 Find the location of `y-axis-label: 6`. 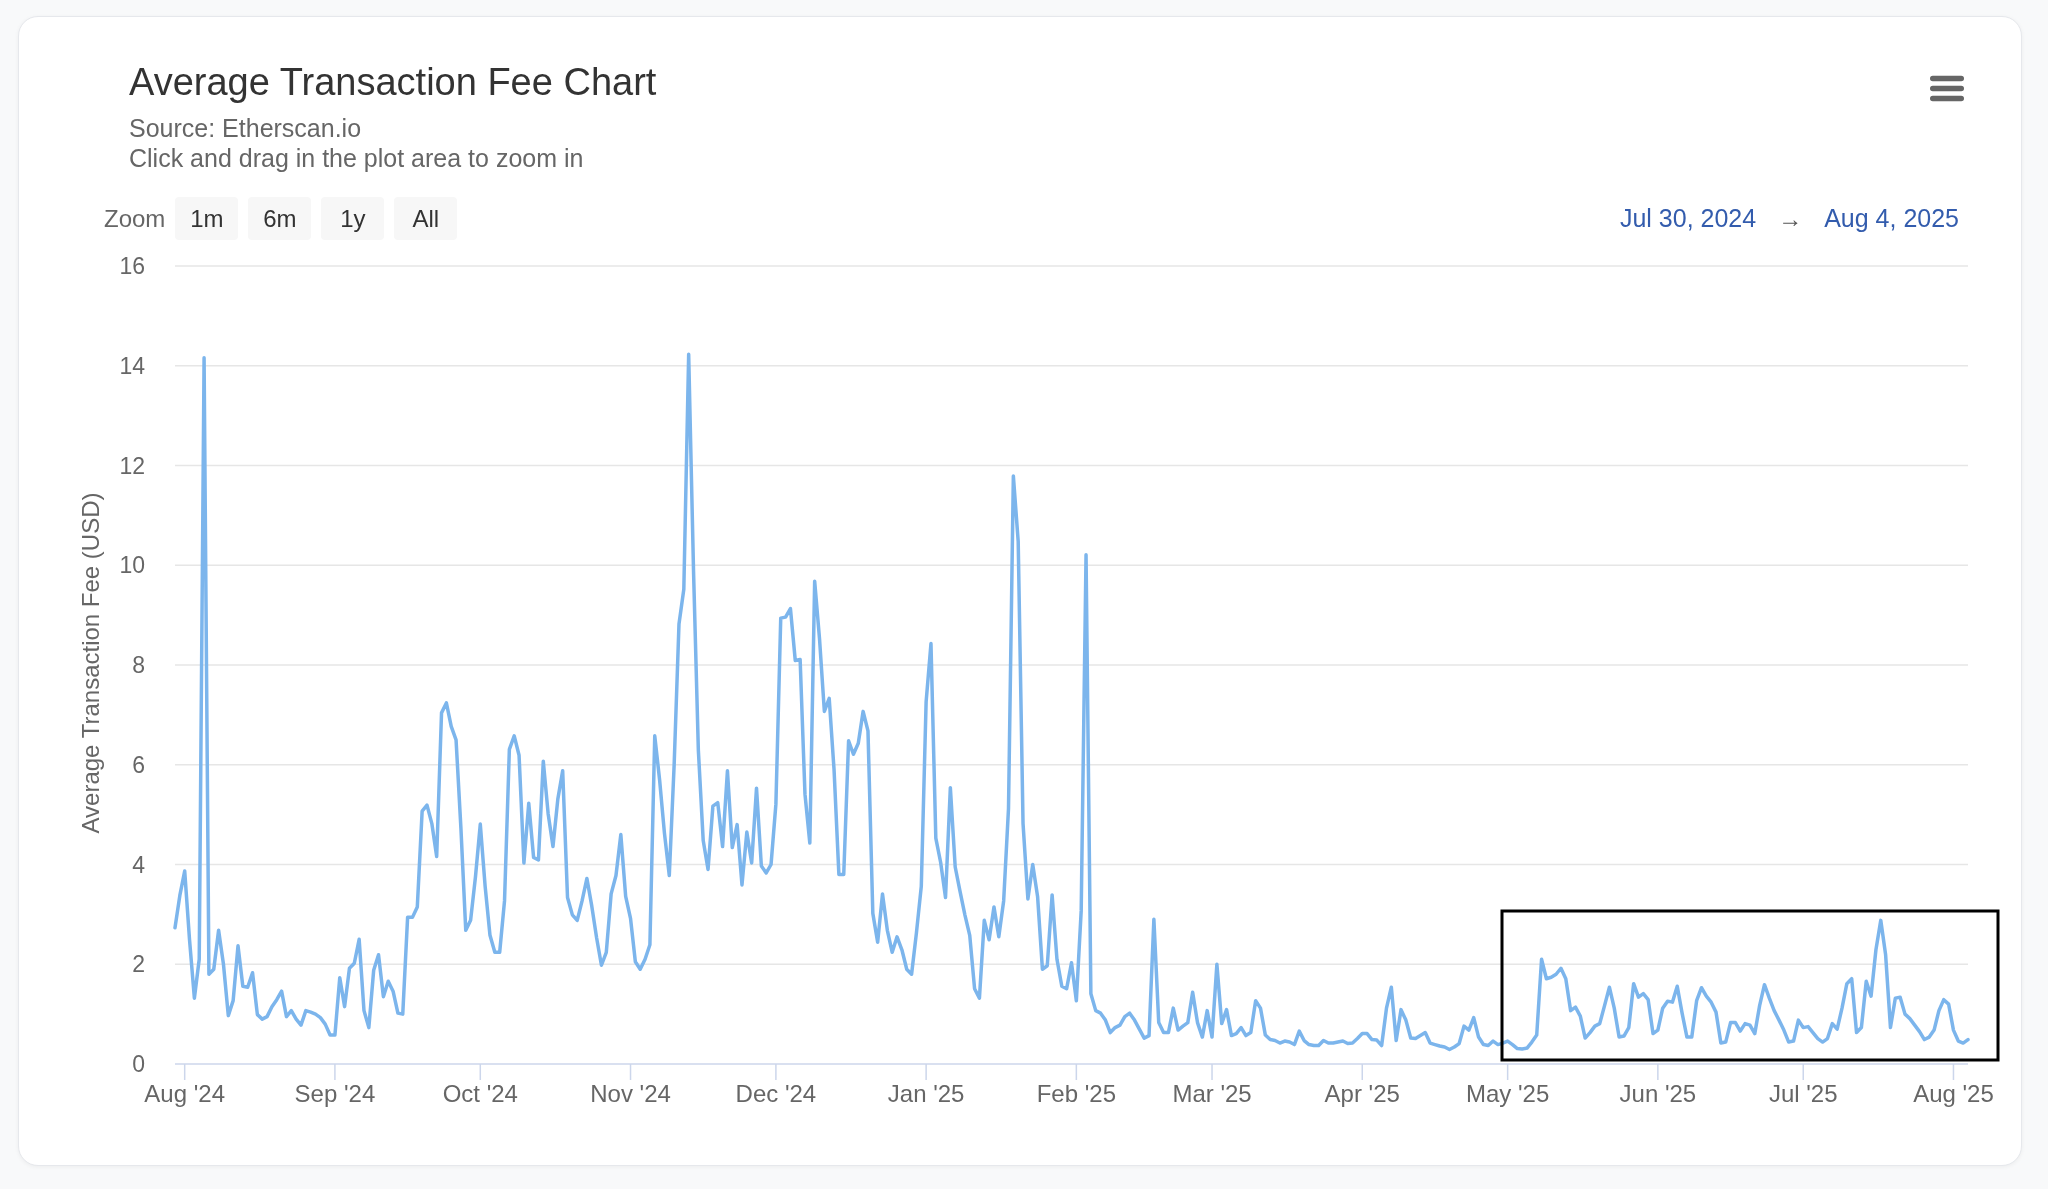

y-axis-label: 6 is located at coordinates (138, 764).